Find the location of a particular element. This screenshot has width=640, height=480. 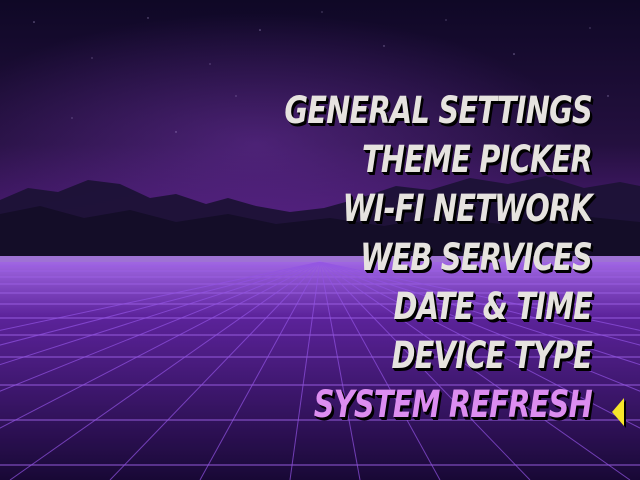

menu-item-general-settings: GENERAL SETTINGS is located at coordinates (405, 110).